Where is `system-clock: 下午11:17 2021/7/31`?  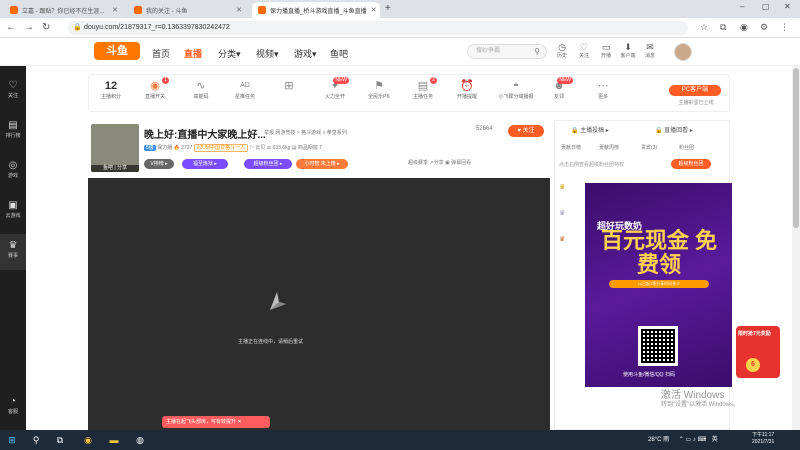 system-clock: 下午11:17 2021/7/31 is located at coordinates (763, 439).